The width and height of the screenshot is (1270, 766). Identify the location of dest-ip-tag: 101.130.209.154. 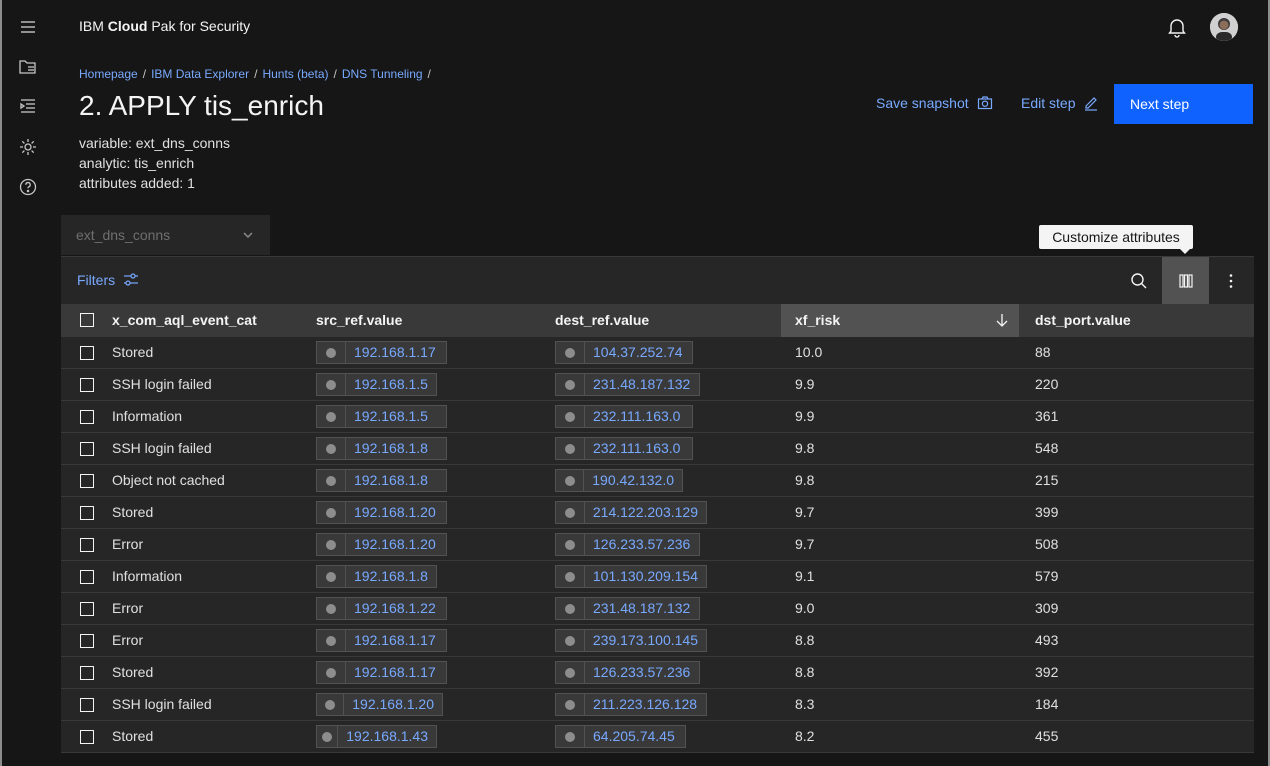
(631, 576).